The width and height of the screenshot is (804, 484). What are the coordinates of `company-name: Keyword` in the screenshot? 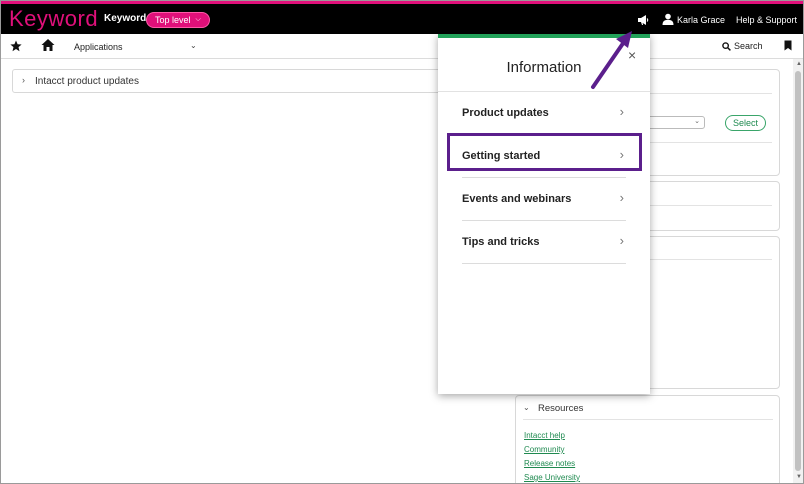 It's located at (125, 18).